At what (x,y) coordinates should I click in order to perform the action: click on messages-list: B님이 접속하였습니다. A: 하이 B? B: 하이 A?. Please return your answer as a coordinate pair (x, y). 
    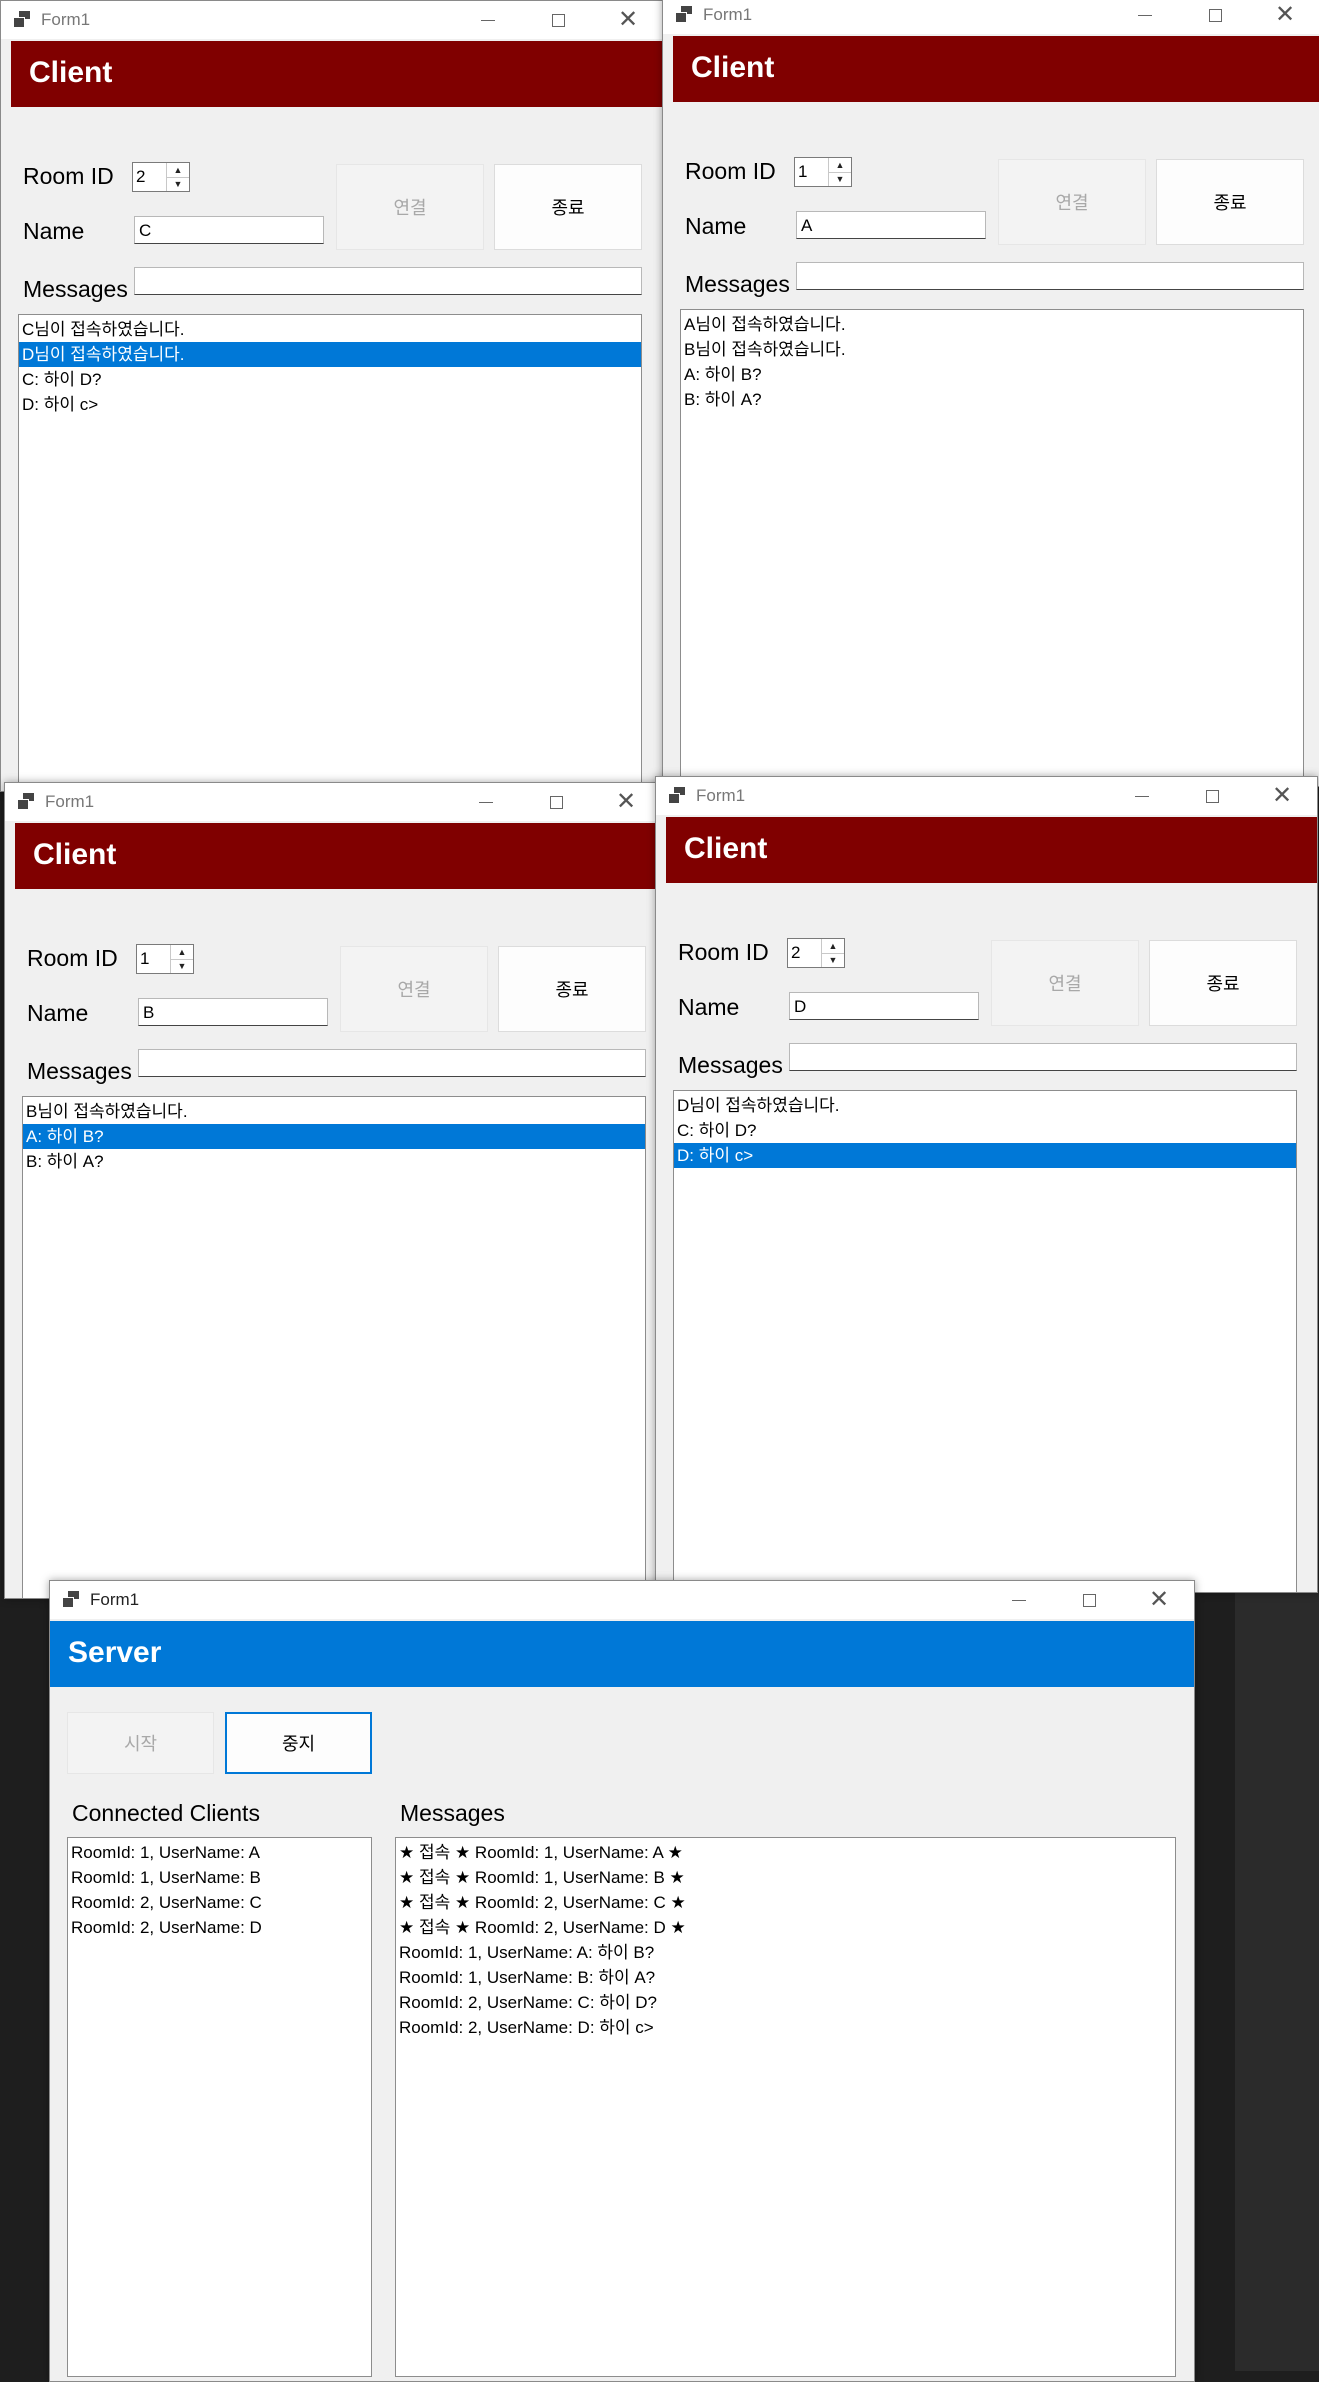
    Looking at the image, I should click on (334, 1347).